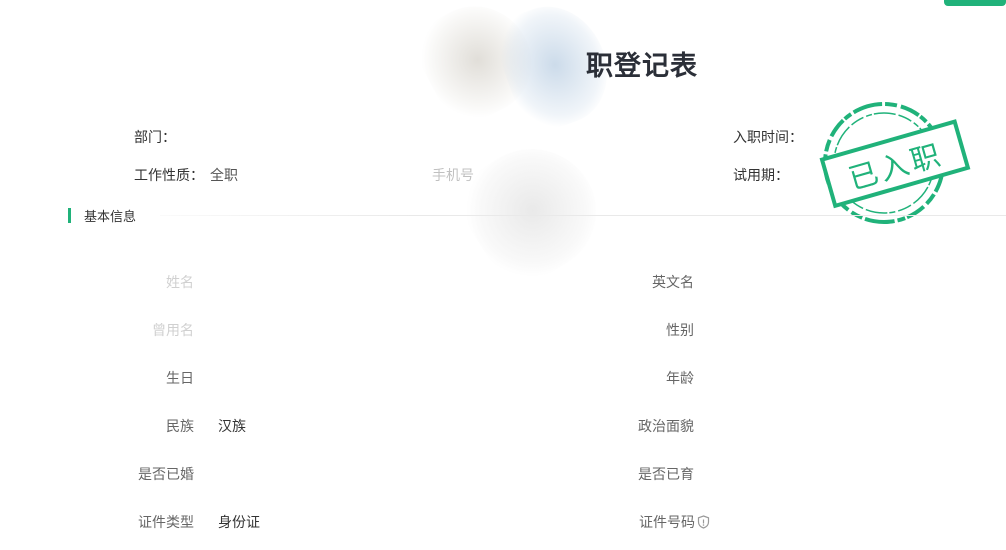 The height and width of the screenshot is (550, 1006). Describe the element at coordinates (69, 215) in the screenshot. I see `section-accent-bar` at that location.